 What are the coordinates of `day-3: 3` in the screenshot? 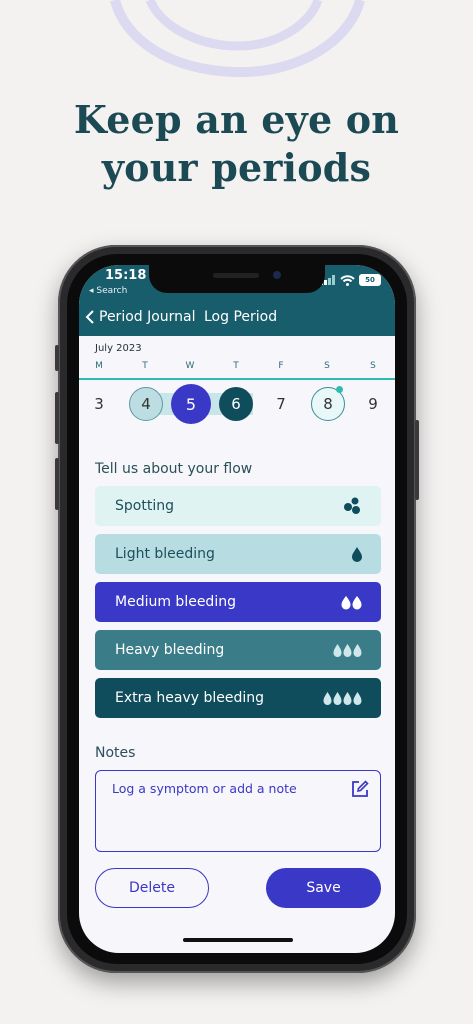 It's located at (99, 404).